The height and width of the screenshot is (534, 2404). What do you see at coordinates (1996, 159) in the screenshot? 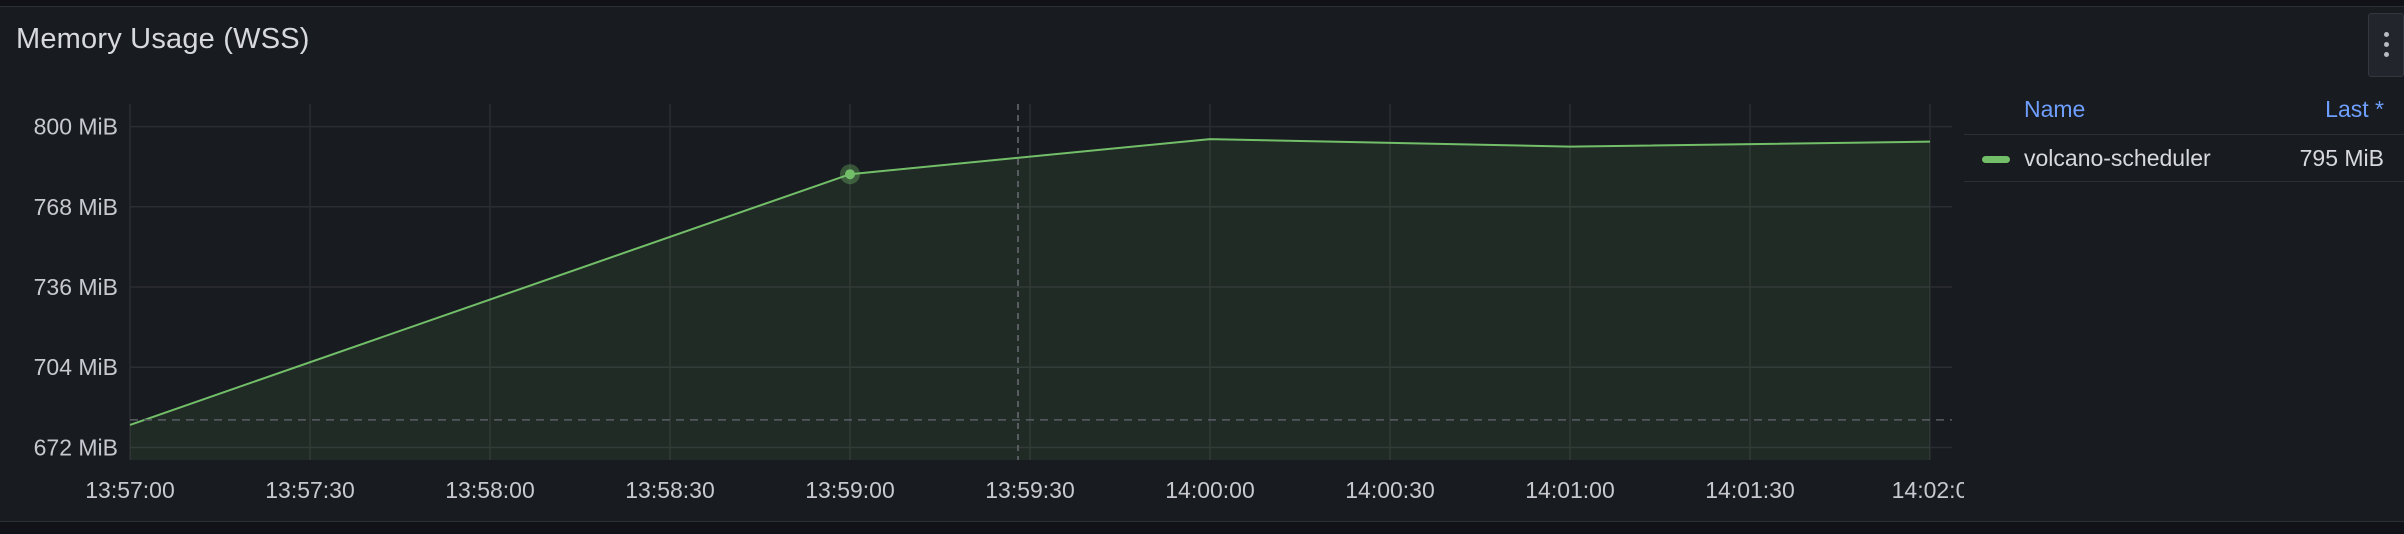
I see `series-color-swatch` at bounding box center [1996, 159].